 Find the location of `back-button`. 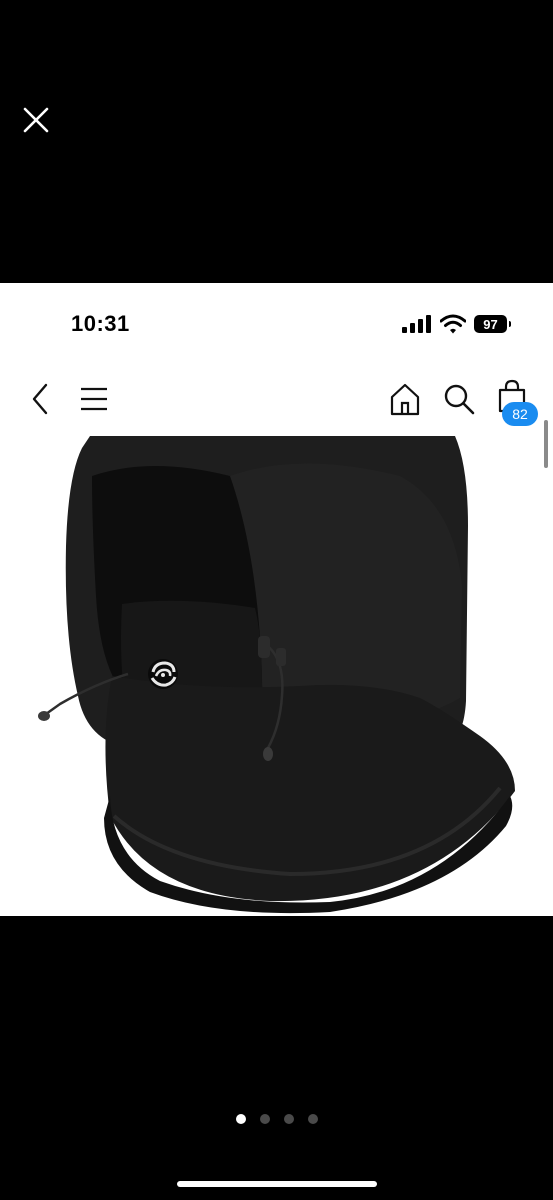

back-button is located at coordinates (40, 401).